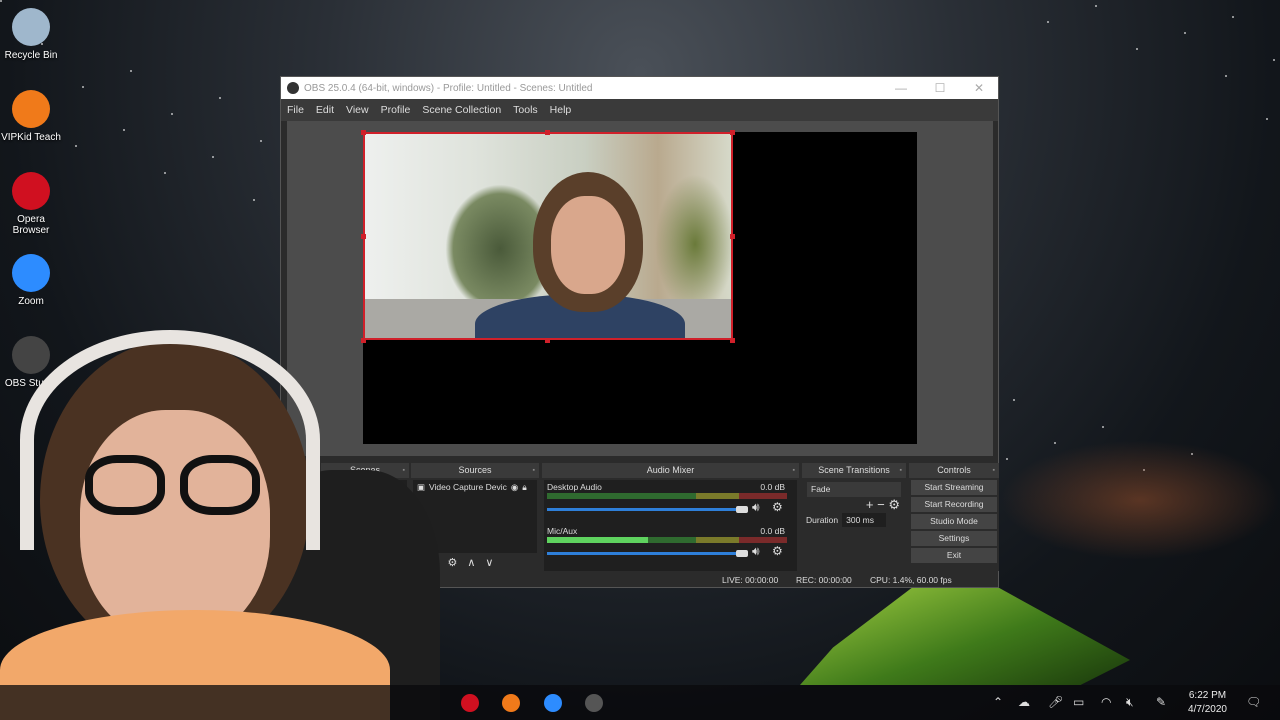 The height and width of the screenshot is (720, 1280). I want to click on add-transition-button: +, so click(870, 504).